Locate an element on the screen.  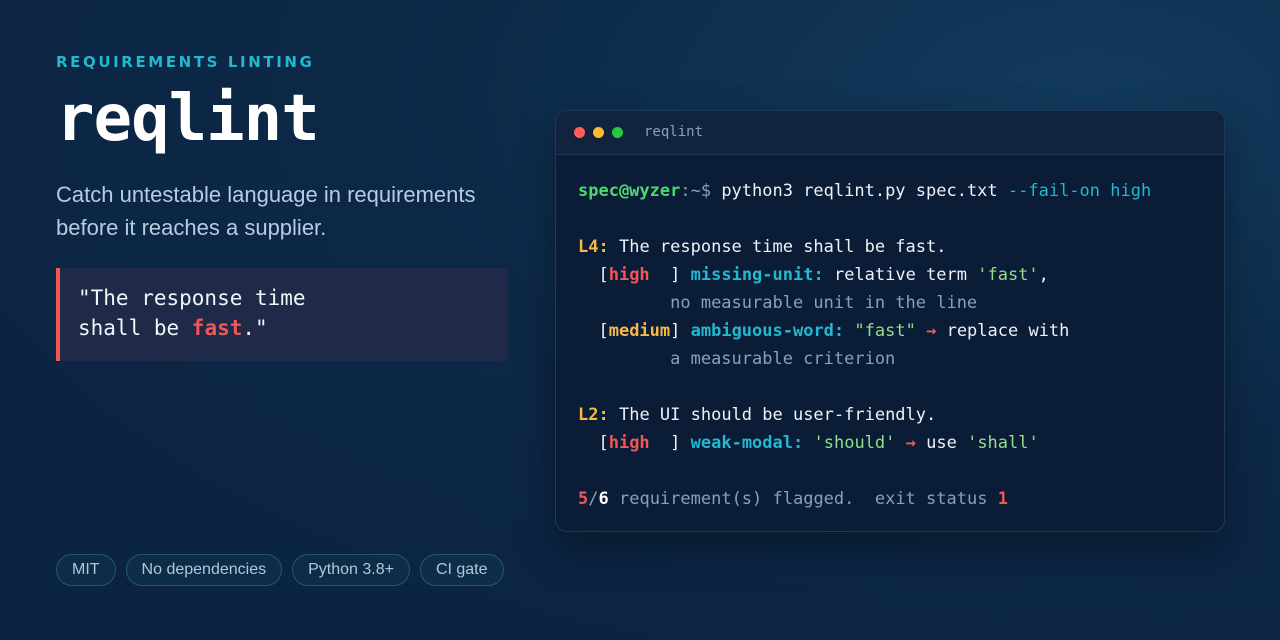
quote-text-before: shall be is located at coordinates (135, 328).